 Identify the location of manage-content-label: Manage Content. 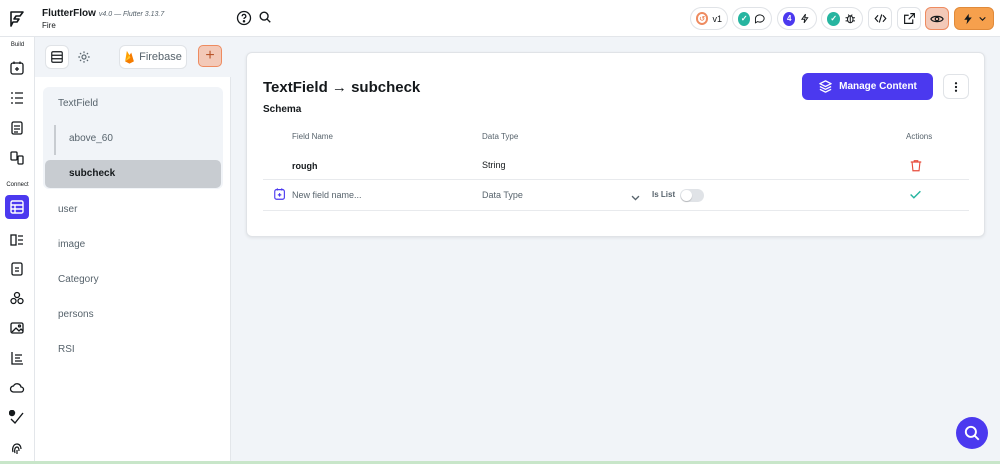
(878, 86).